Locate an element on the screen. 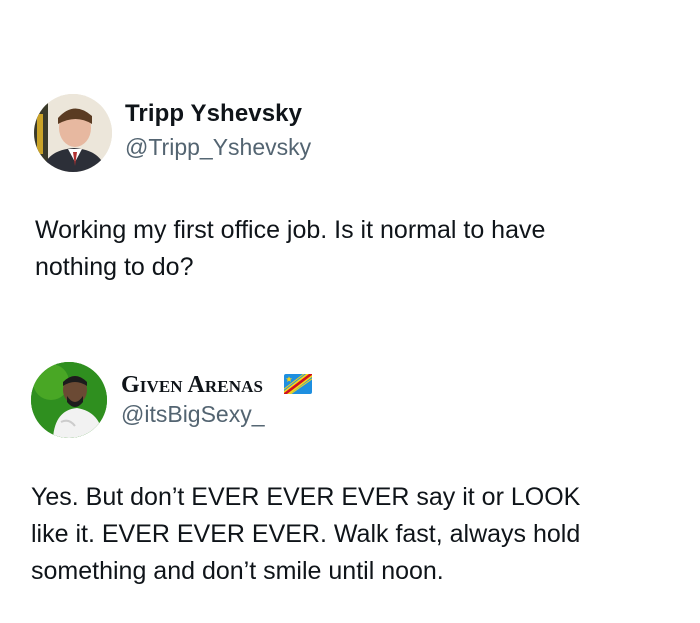 The height and width of the screenshot is (623, 700). user-handle: @itsBigSexy_ is located at coordinates (193, 414).